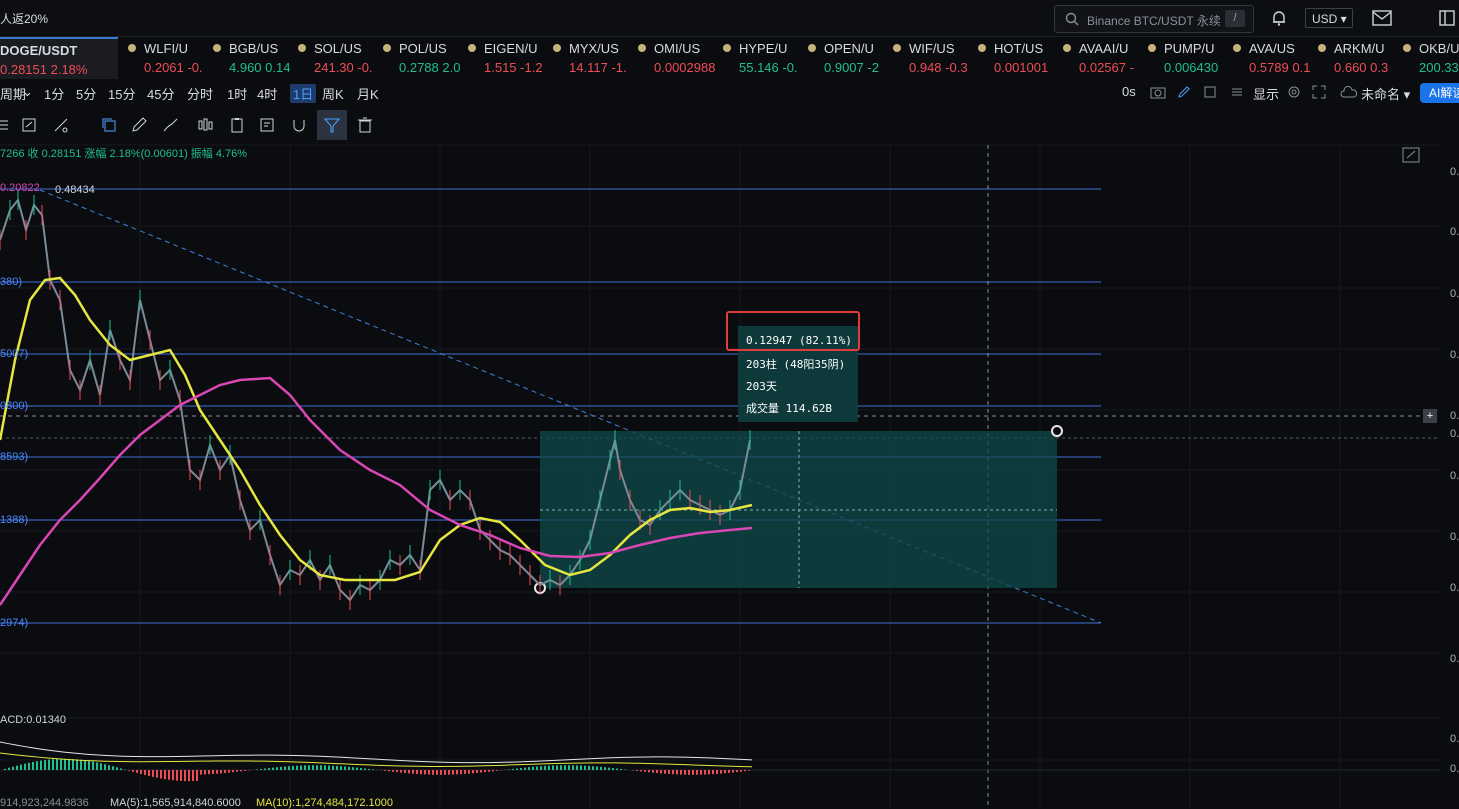 This screenshot has height=809, width=1459. I want to click on ticker-item: ARKM/U0.660 0.3, so click(1354, 58).